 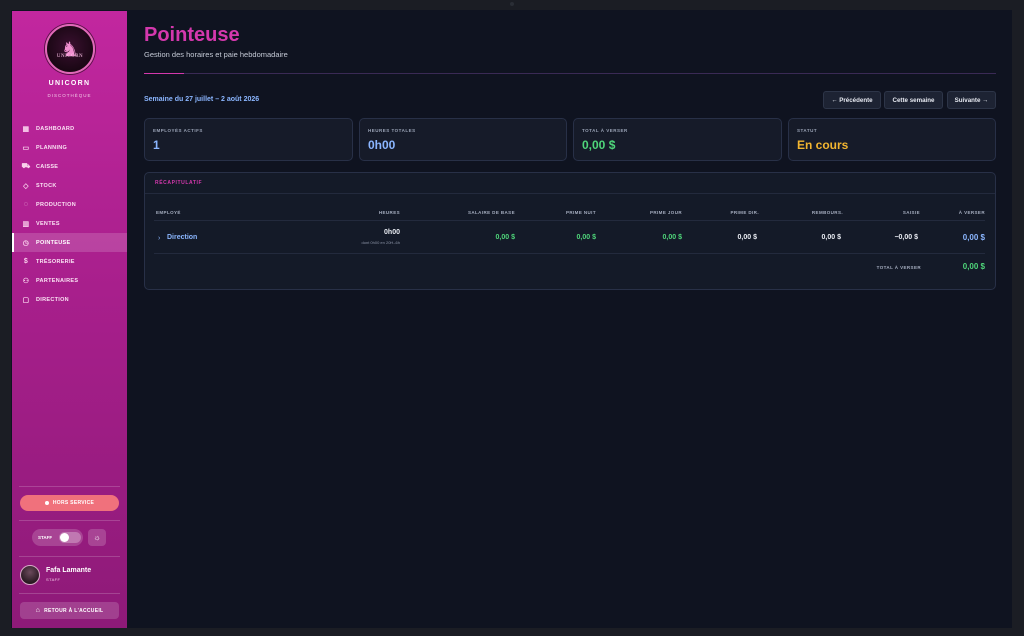 I want to click on bar-chart-icon: ▥, so click(x=26, y=224).